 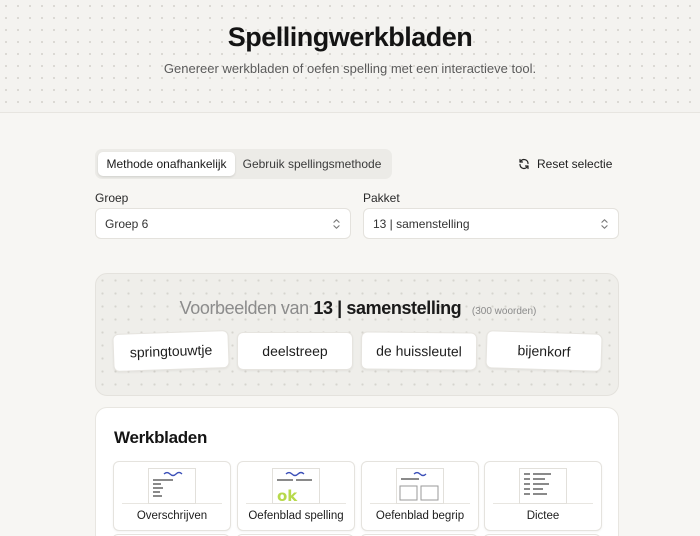 I want to click on worksheet-card-label: Overschrijven, so click(x=172, y=516).